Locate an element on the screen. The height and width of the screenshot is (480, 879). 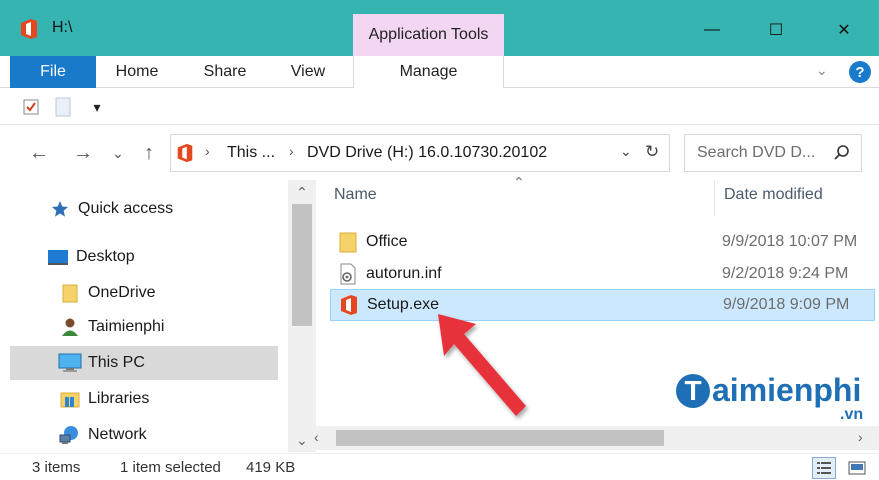
new-folder-button is located at coordinates (63, 107).